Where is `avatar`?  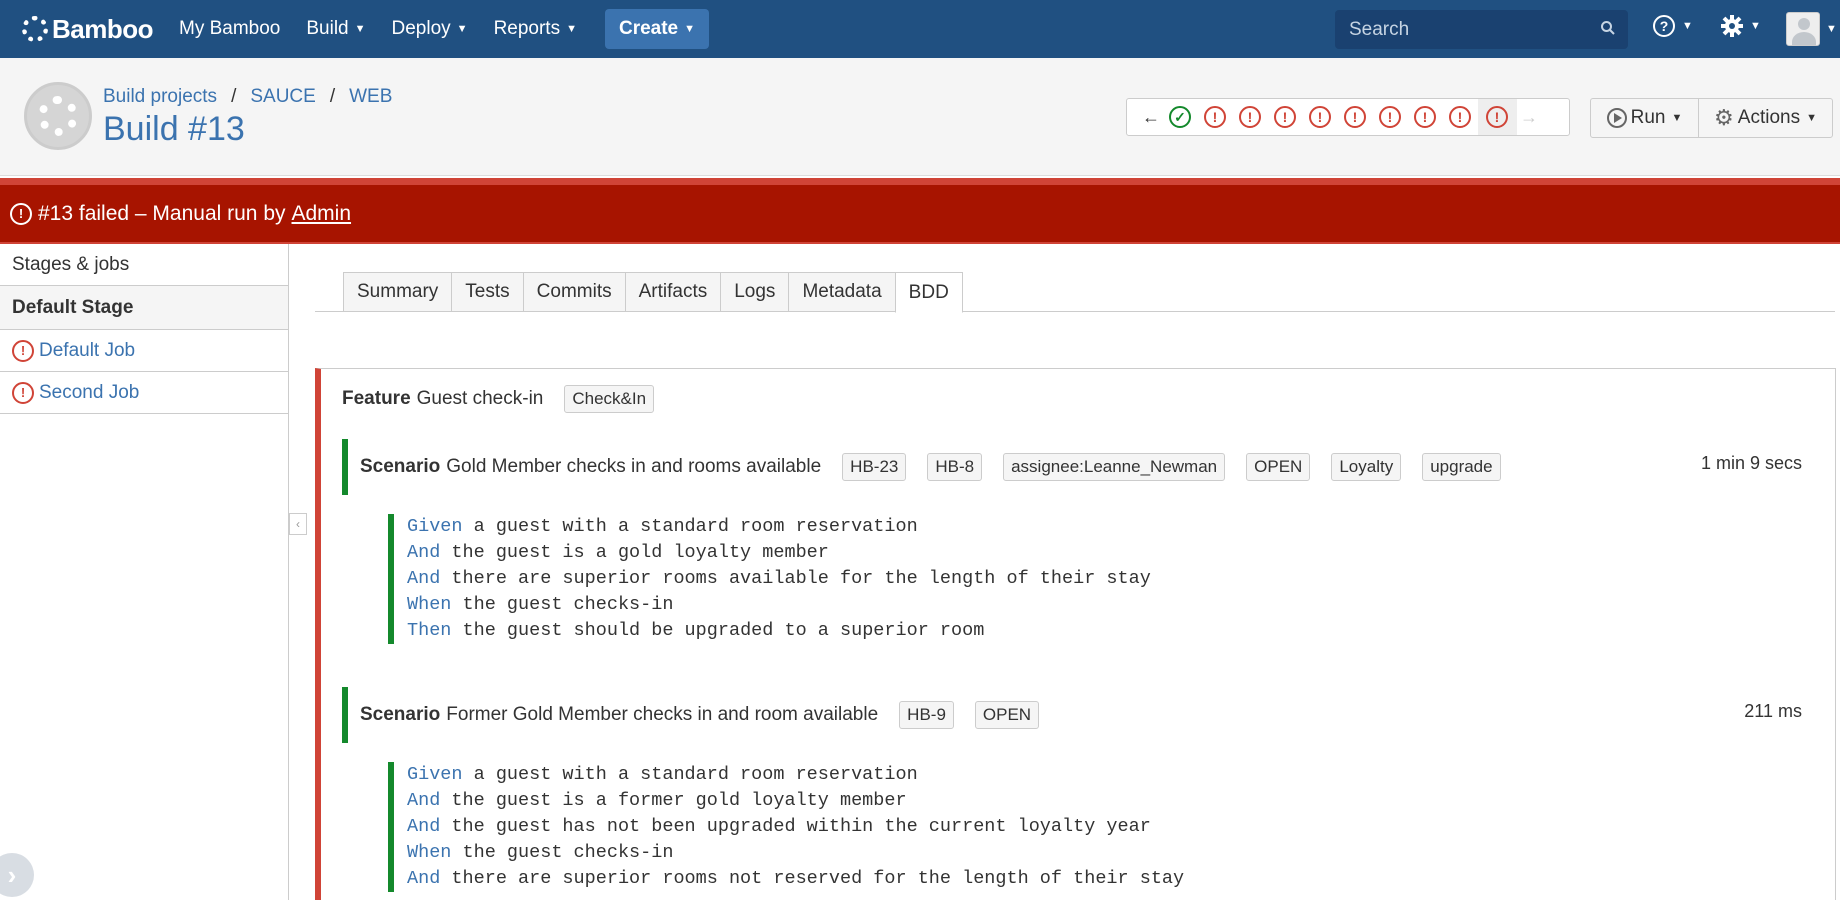
avatar is located at coordinates (1803, 29).